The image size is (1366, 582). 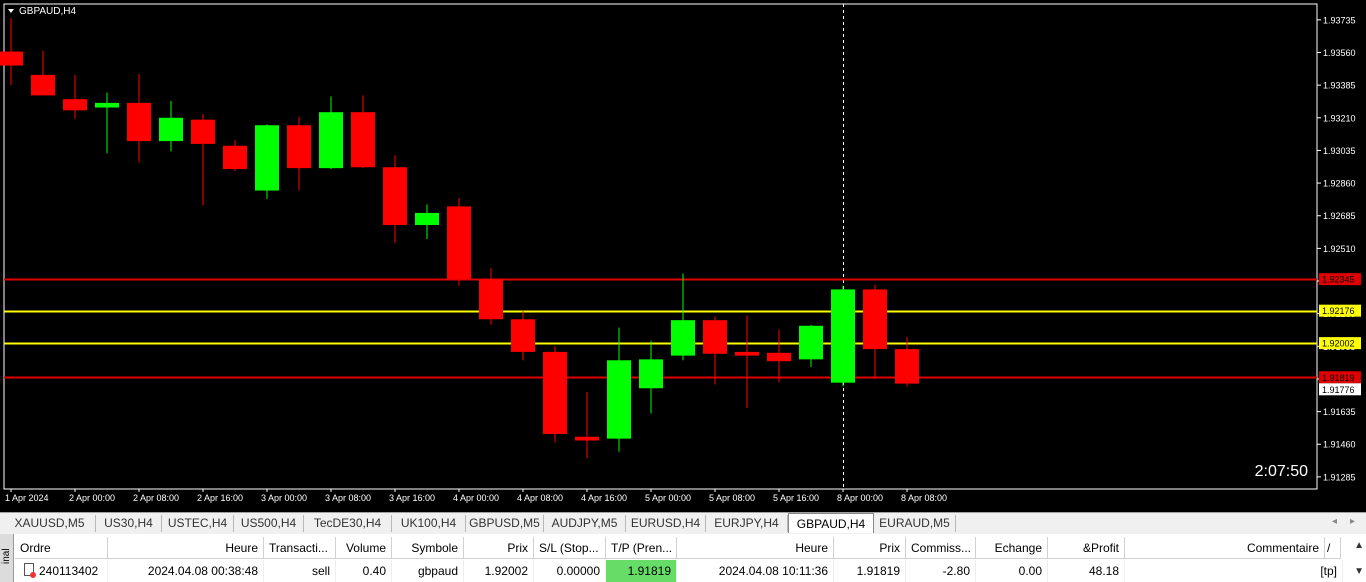 What do you see at coordinates (1086, 548) in the screenshot?
I see `col-header-profit: &Profit` at bounding box center [1086, 548].